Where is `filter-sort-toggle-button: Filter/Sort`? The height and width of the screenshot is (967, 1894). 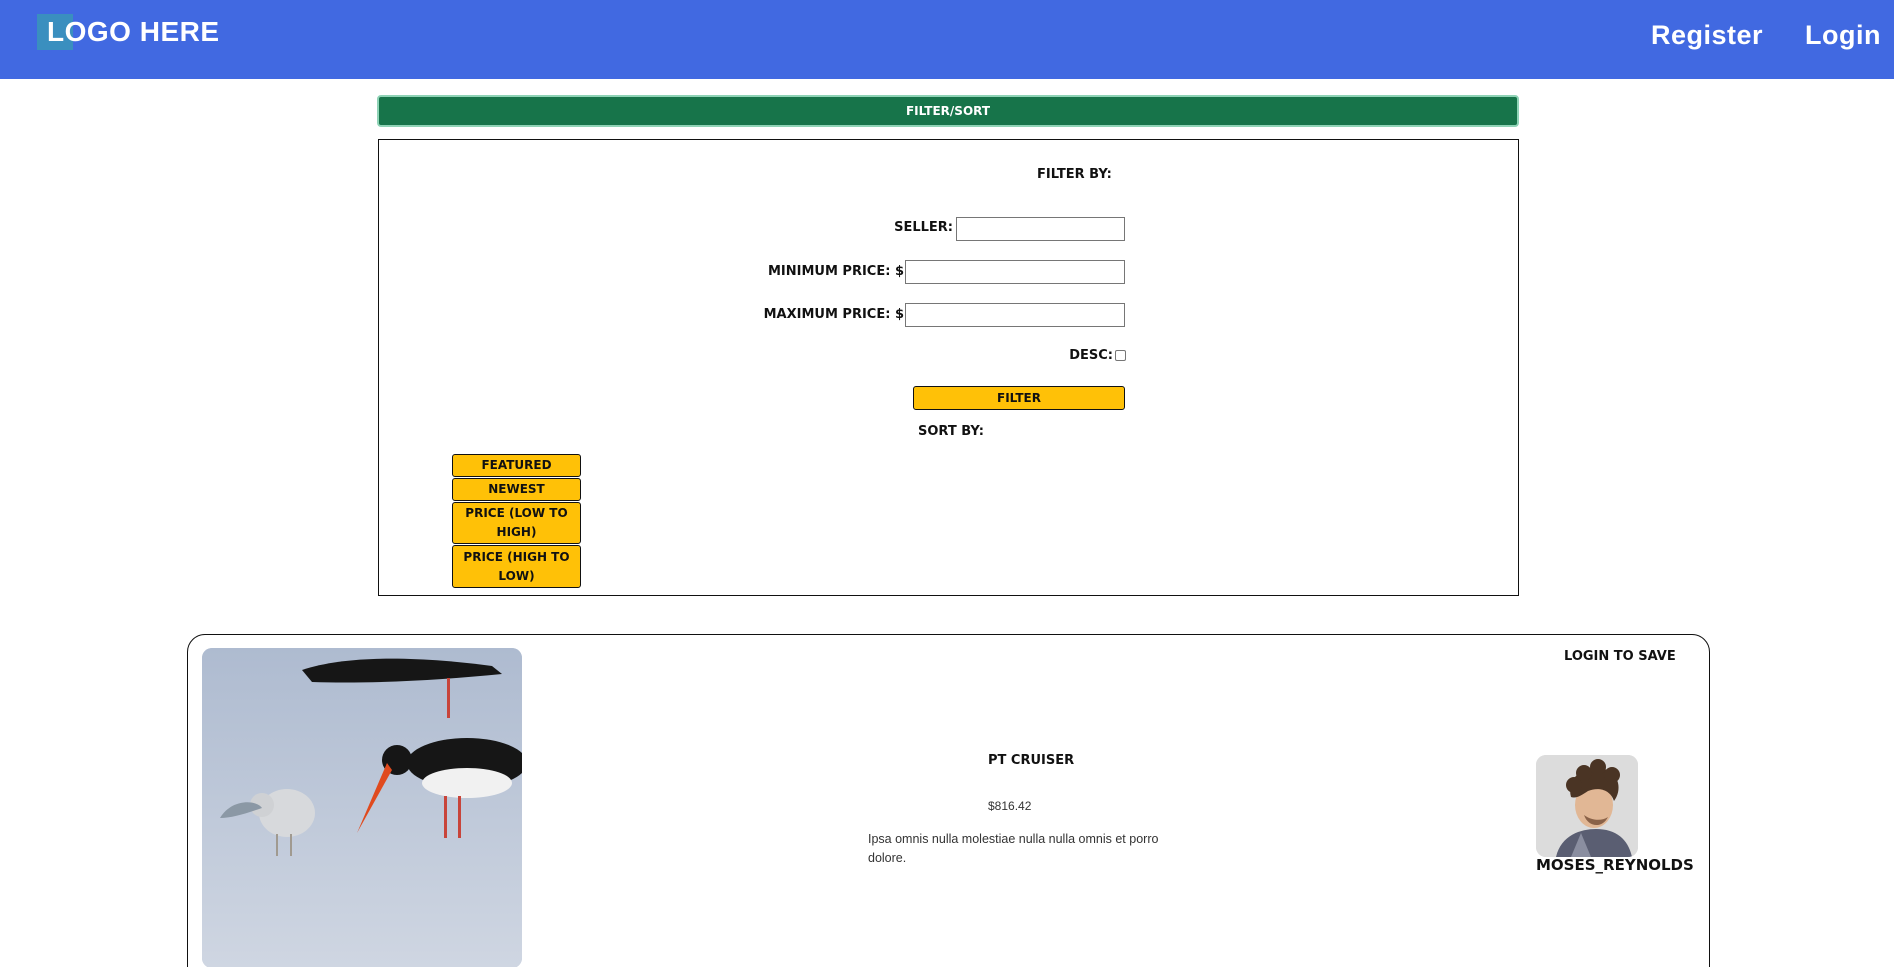 filter-sort-toggle-button: Filter/Sort is located at coordinates (948, 111).